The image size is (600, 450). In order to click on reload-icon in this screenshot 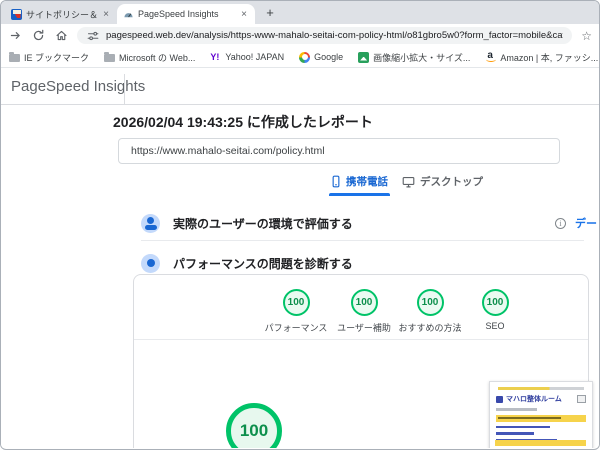, I will do `click(38, 36)`.